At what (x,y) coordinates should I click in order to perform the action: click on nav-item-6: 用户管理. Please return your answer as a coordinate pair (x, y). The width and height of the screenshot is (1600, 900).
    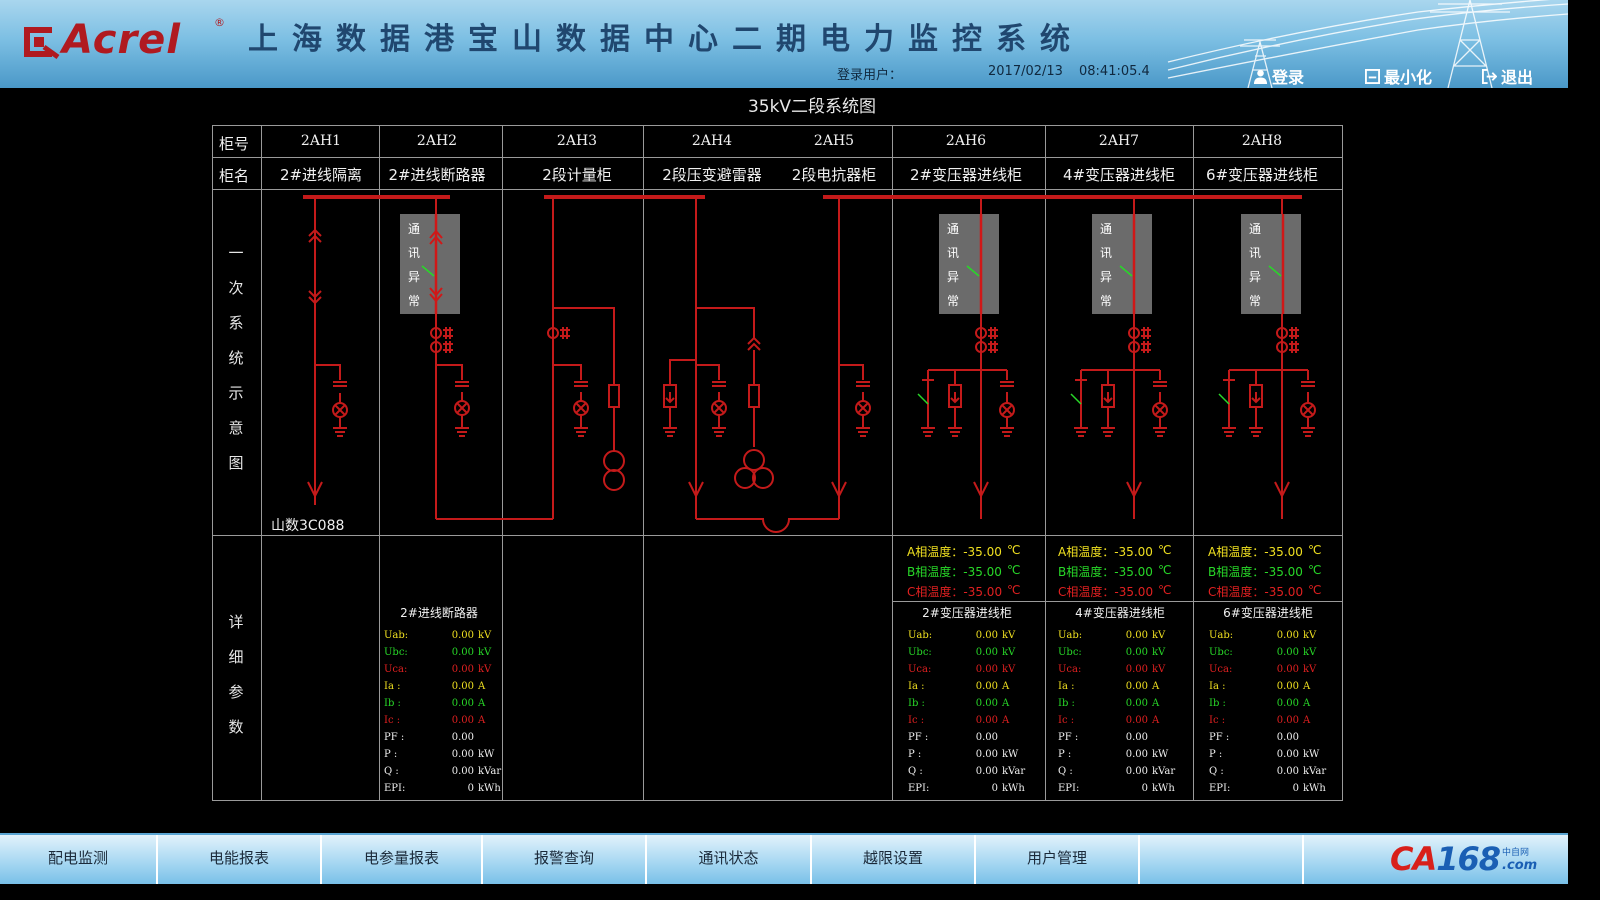
    Looking at the image, I should click on (1058, 859).